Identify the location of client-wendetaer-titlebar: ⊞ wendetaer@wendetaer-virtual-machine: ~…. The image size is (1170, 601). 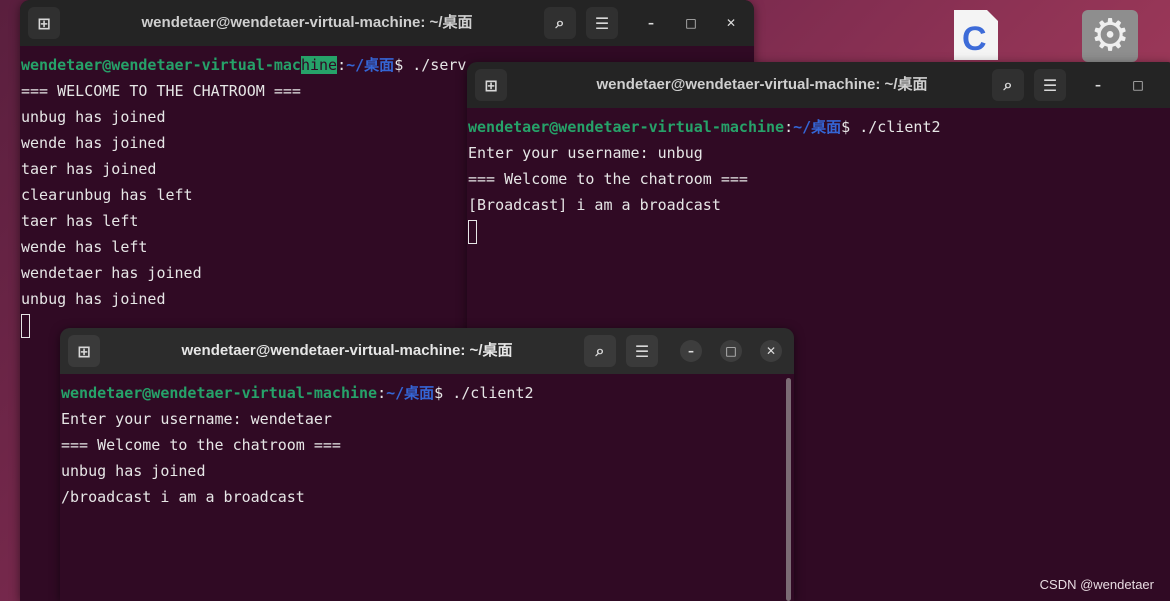
(427, 351).